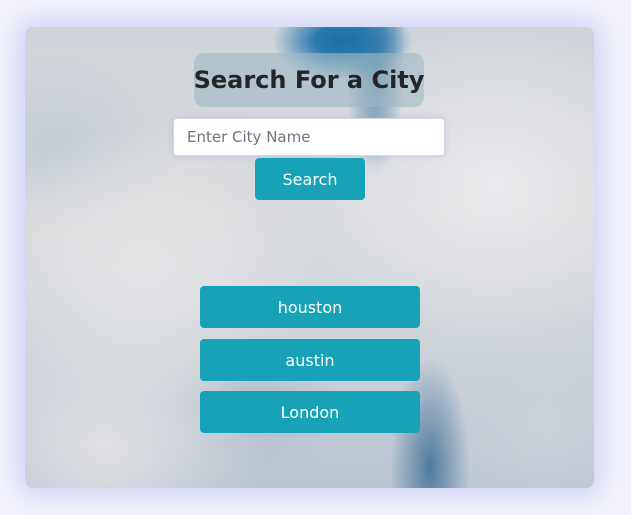 The height and width of the screenshot is (515, 631). I want to click on page-title: Search For a City, so click(309, 80).